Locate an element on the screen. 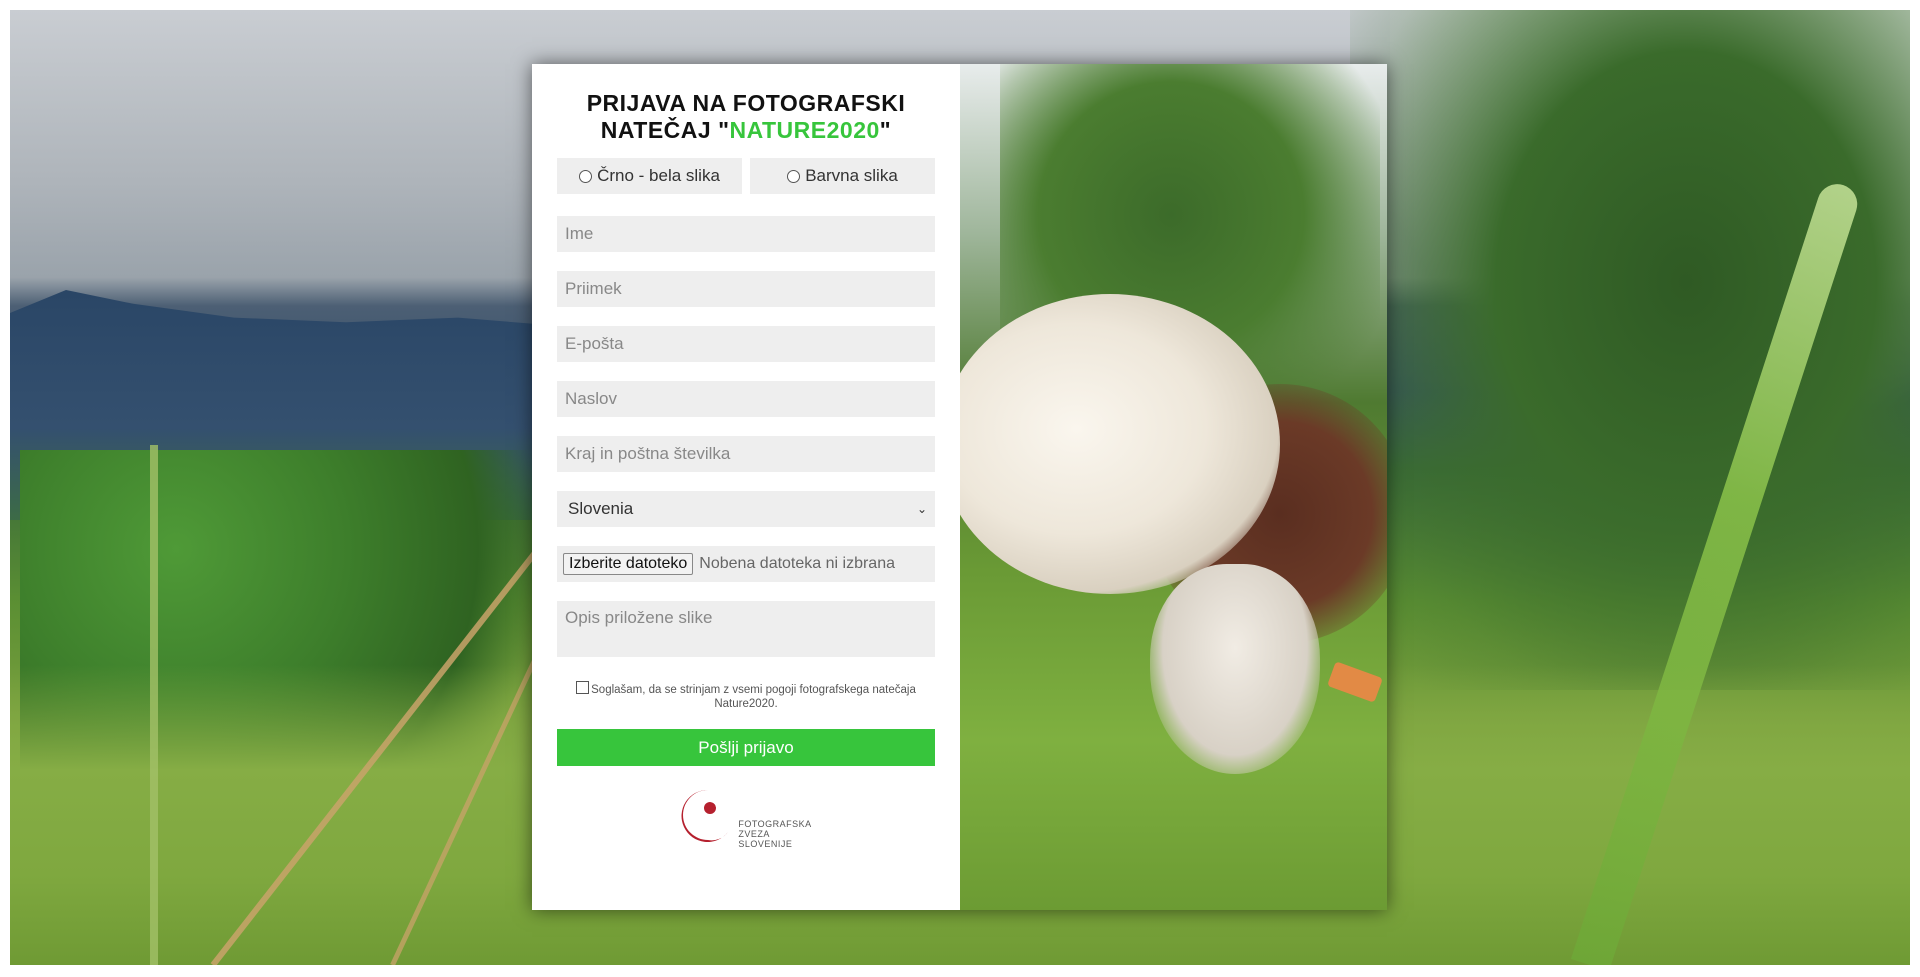 The image size is (1920, 977). city-postal-placeholder: Kraj in poštna številka is located at coordinates (648, 453).